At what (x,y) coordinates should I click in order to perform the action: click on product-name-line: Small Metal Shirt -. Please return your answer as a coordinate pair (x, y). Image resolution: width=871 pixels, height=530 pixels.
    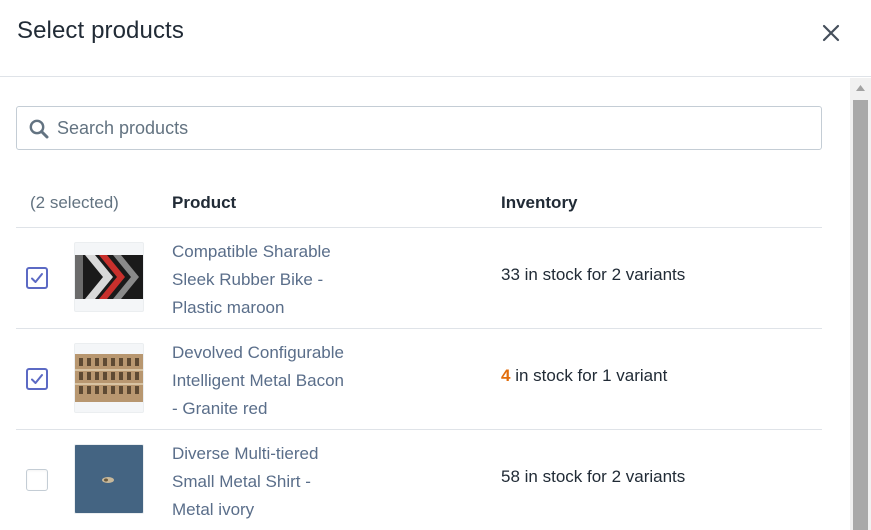
    Looking at the image, I should click on (241, 481).